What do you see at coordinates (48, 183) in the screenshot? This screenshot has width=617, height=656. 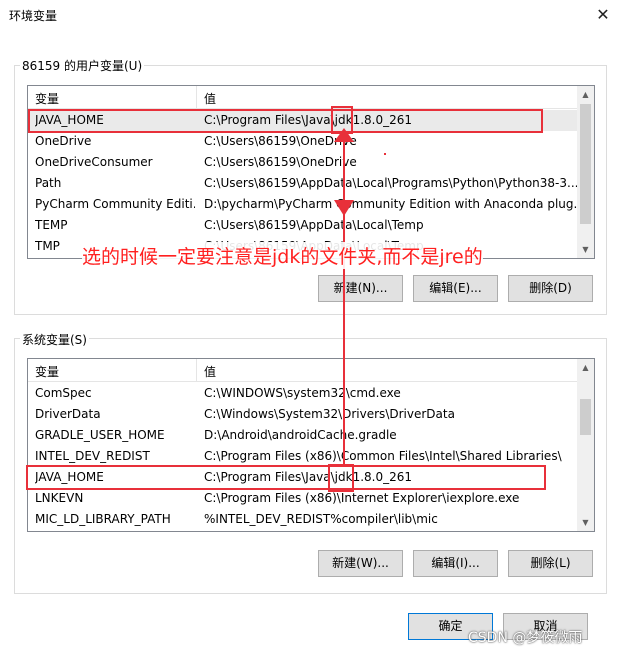 I see `var-name: Path` at bounding box center [48, 183].